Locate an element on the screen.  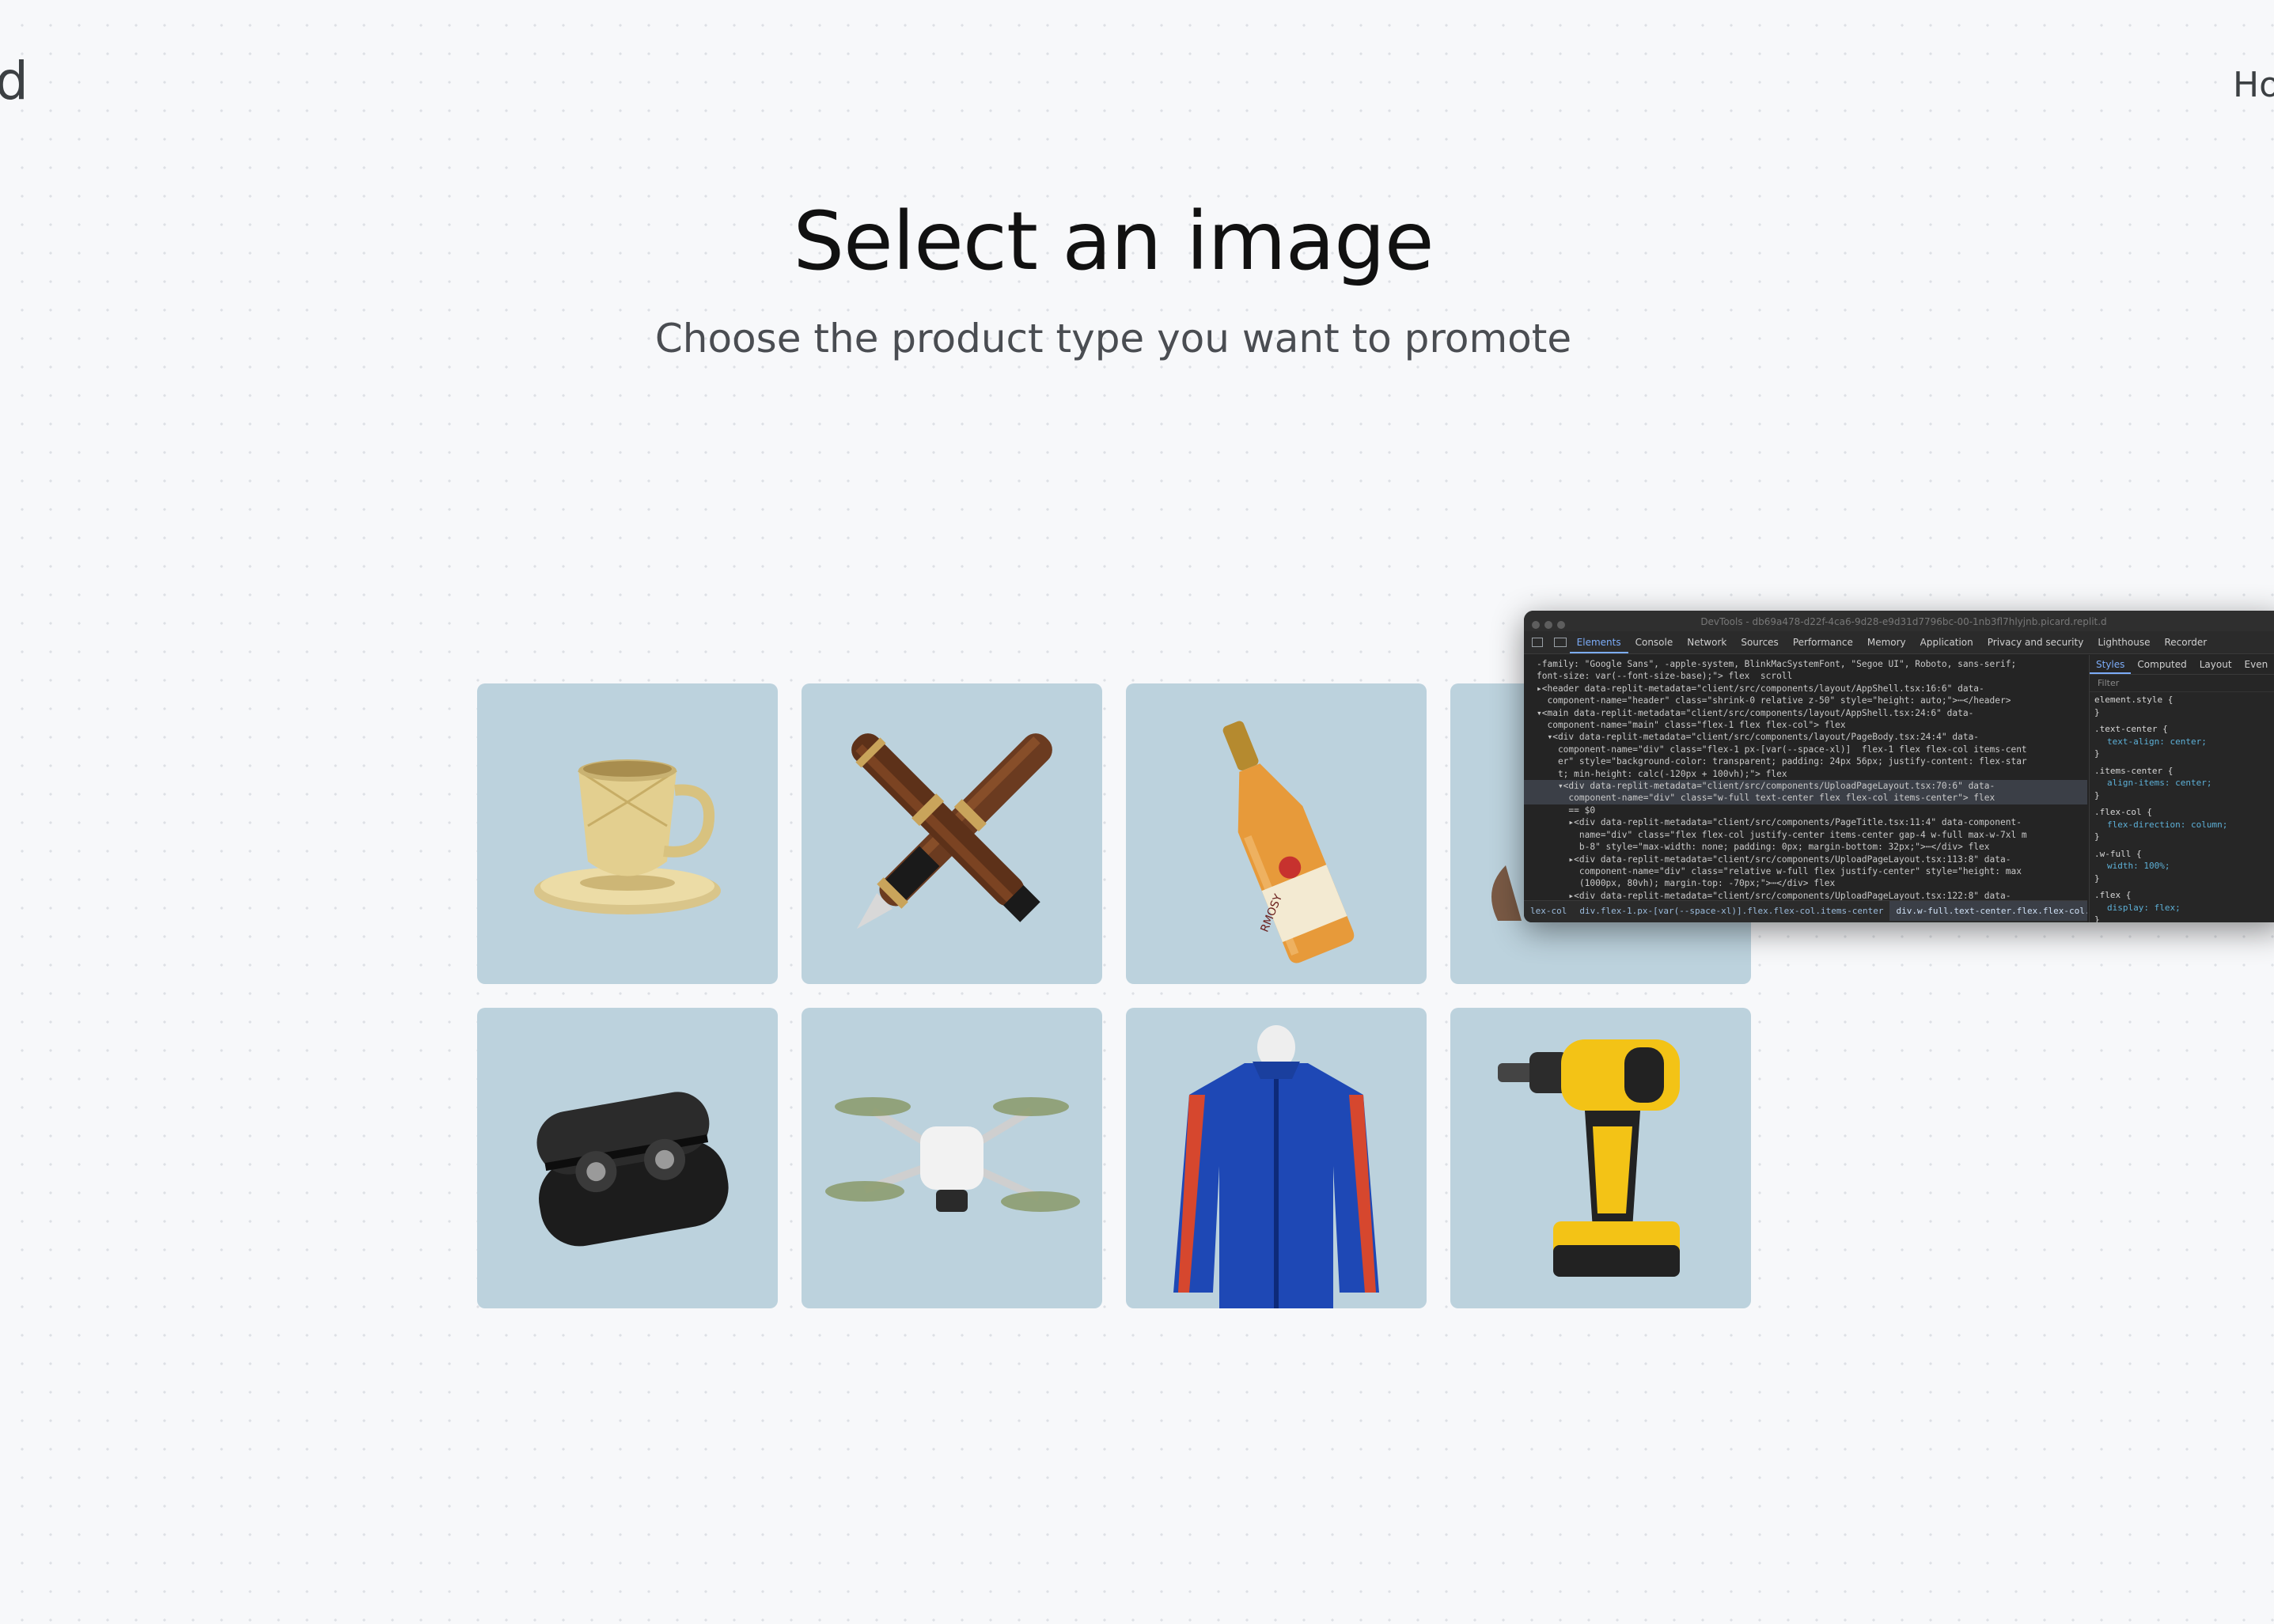
drone-icon is located at coordinates (952, 1154).